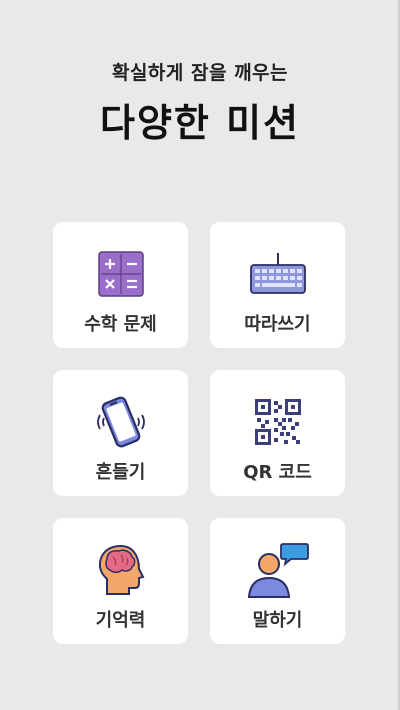 This screenshot has width=400, height=710. What do you see at coordinates (277, 472) in the screenshot?
I see `mission-label-qr: QR 코드` at bounding box center [277, 472].